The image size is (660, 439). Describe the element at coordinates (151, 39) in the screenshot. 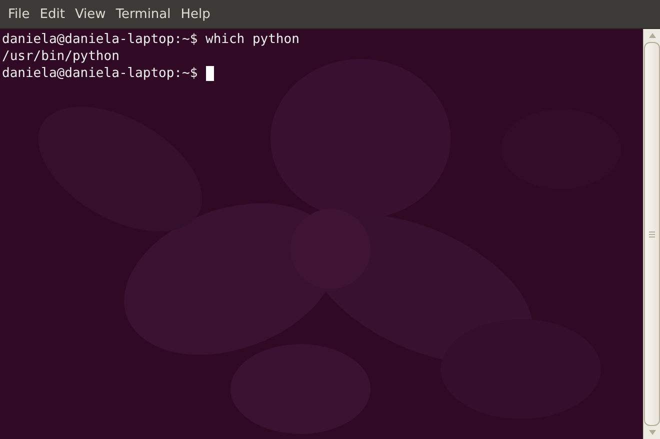

I see `terminal-line: daniela@daniela-laptop:~$ which python` at that location.